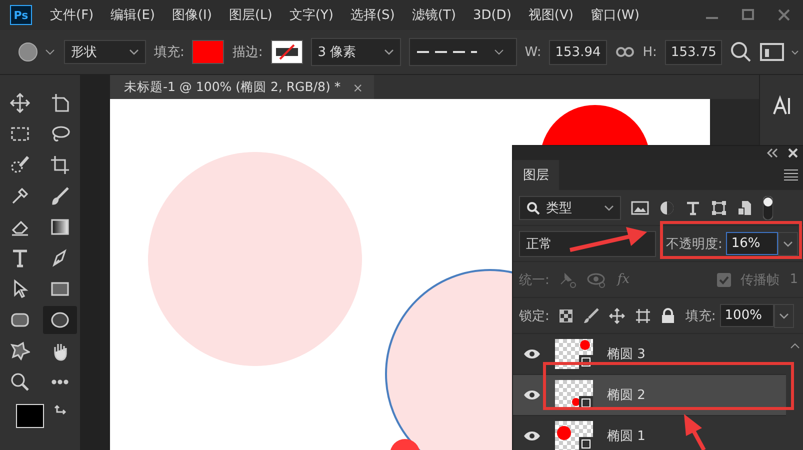 The width and height of the screenshot is (803, 450). Describe the element at coordinates (723, 279) in the screenshot. I see `propagate-checkbox` at that location.